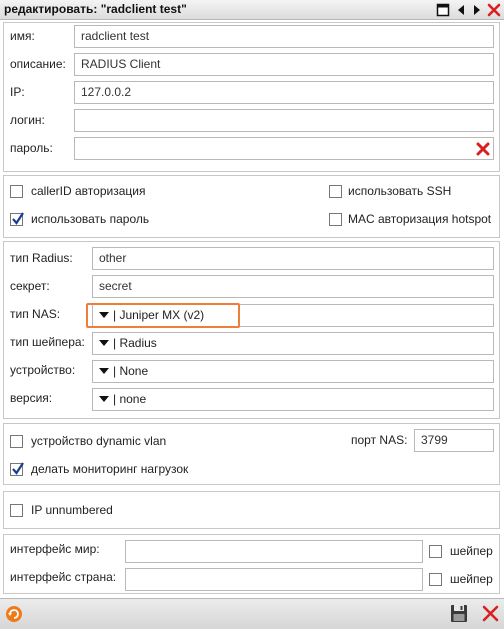  What do you see at coordinates (459, 613) in the screenshot?
I see `save-icon` at bounding box center [459, 613].